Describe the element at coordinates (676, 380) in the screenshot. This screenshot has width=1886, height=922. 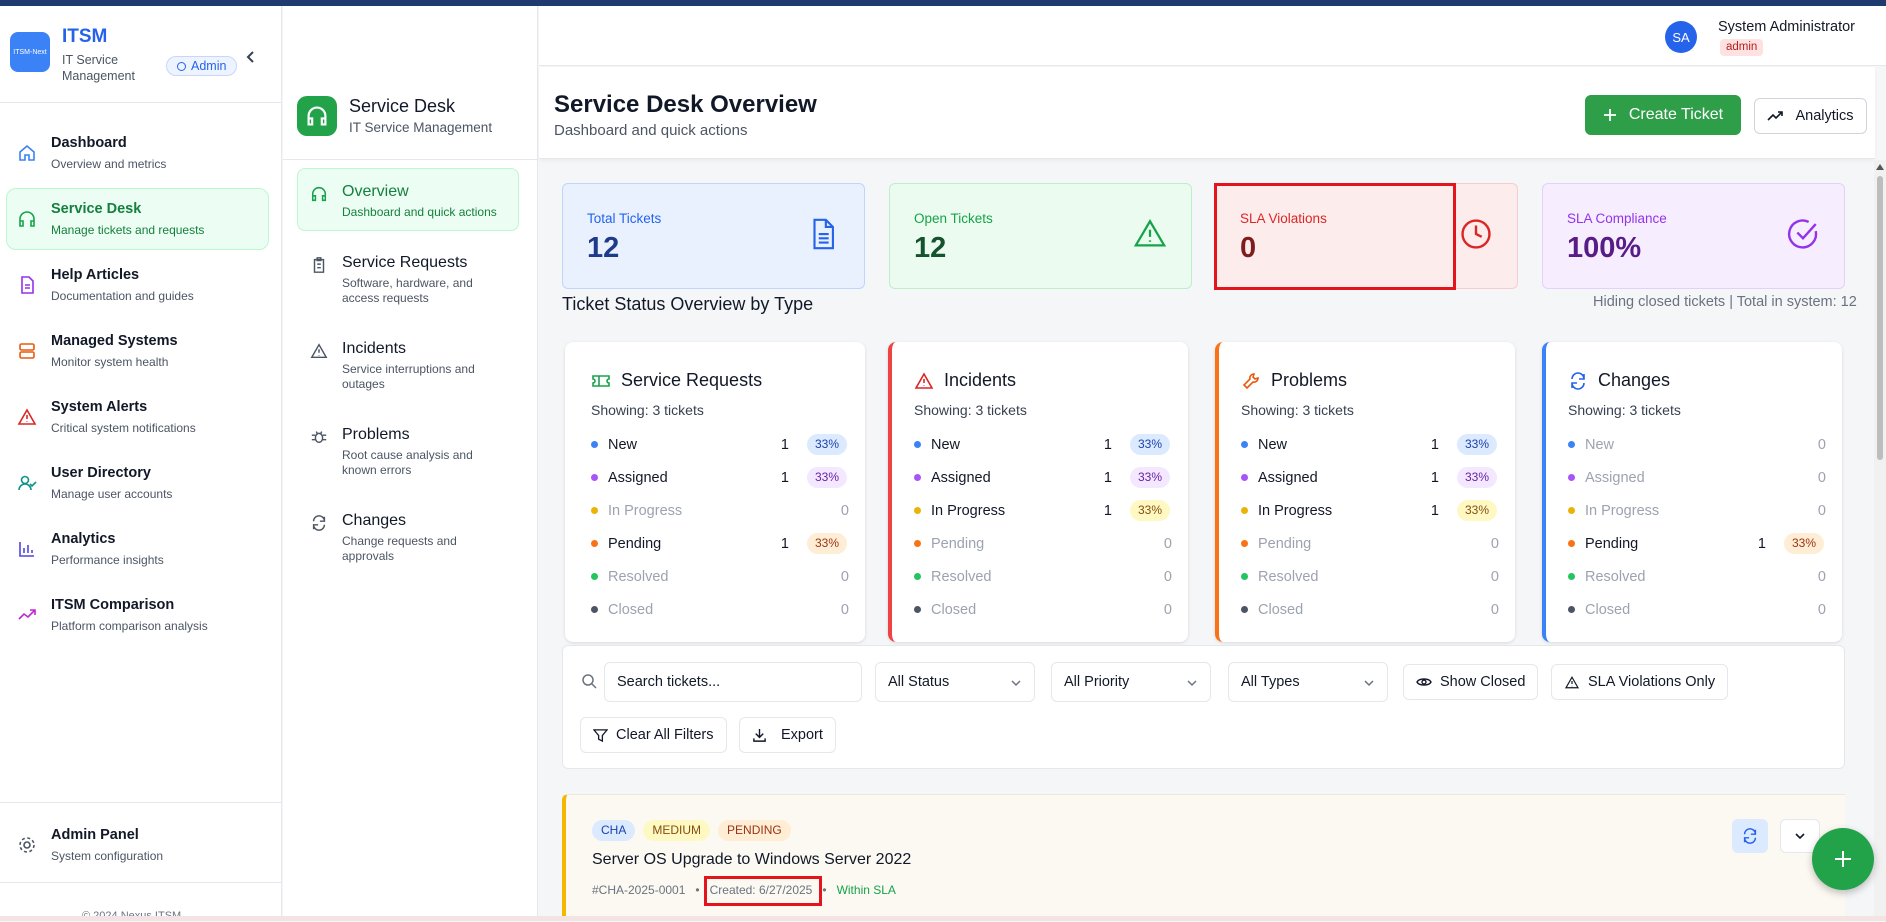
I see `status-card-header: Service Requests` at that location.